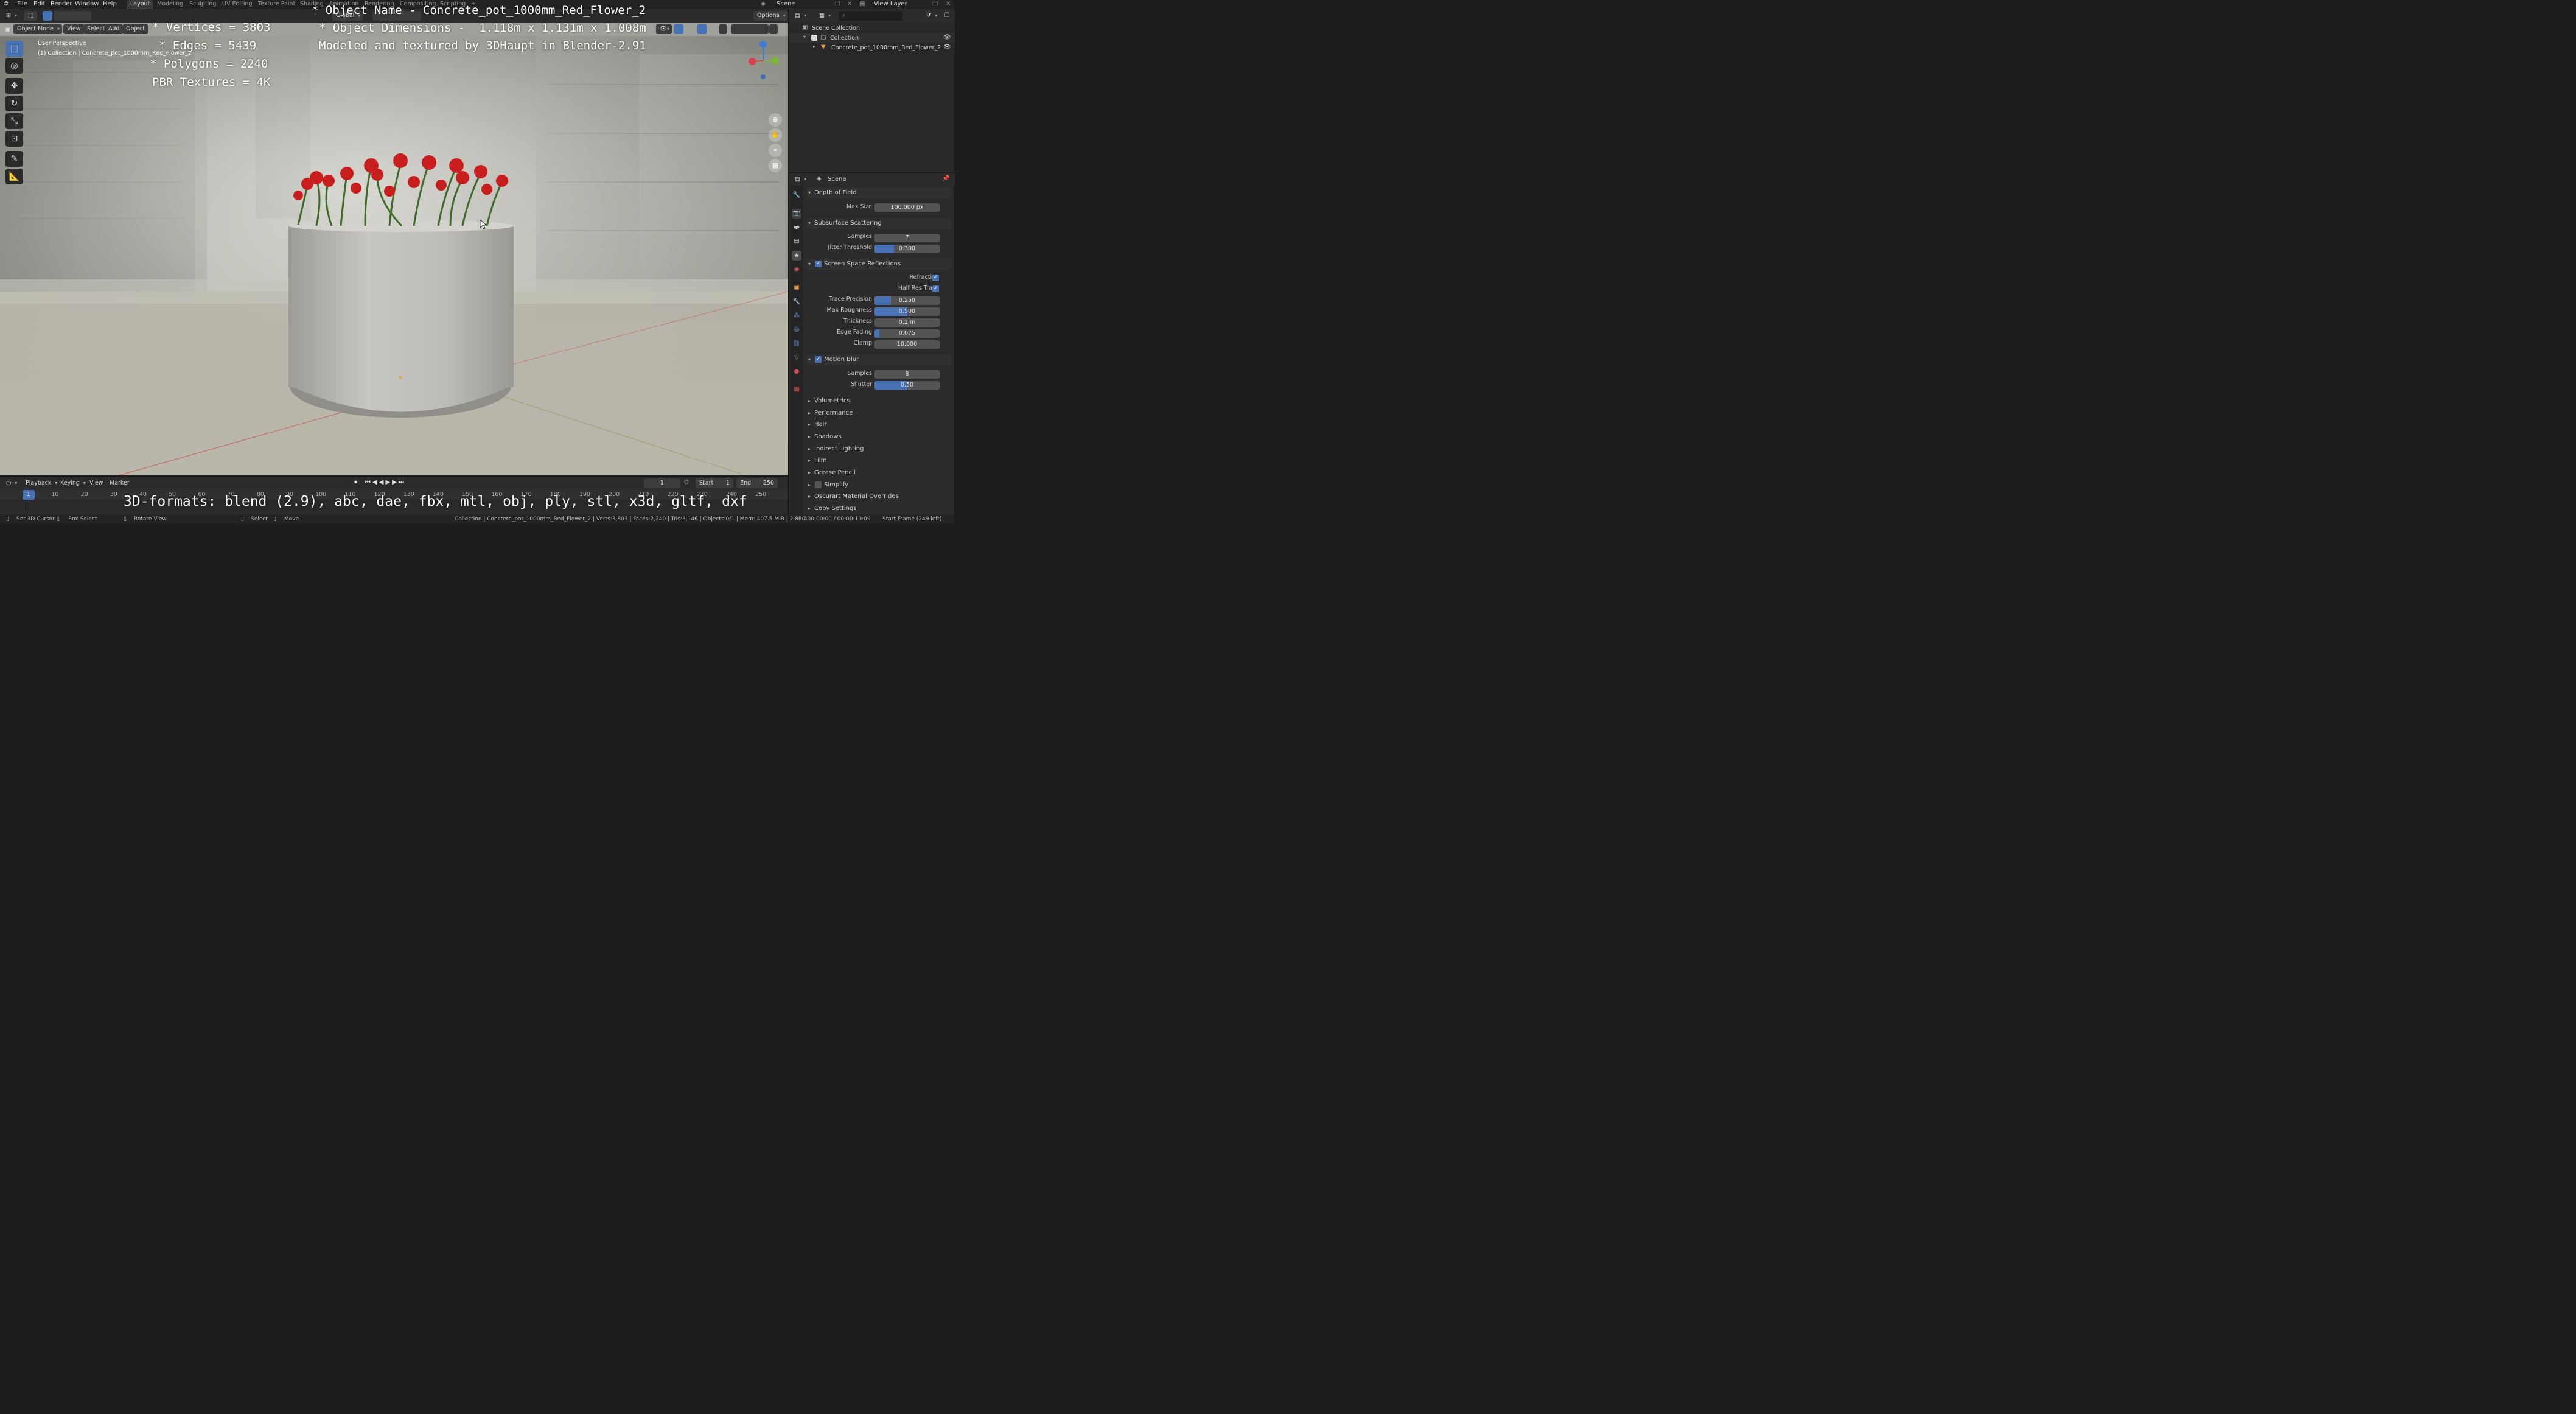 The image size is (2576, 1414). I want to click on tab-layout: Layout, so click(140, 4).